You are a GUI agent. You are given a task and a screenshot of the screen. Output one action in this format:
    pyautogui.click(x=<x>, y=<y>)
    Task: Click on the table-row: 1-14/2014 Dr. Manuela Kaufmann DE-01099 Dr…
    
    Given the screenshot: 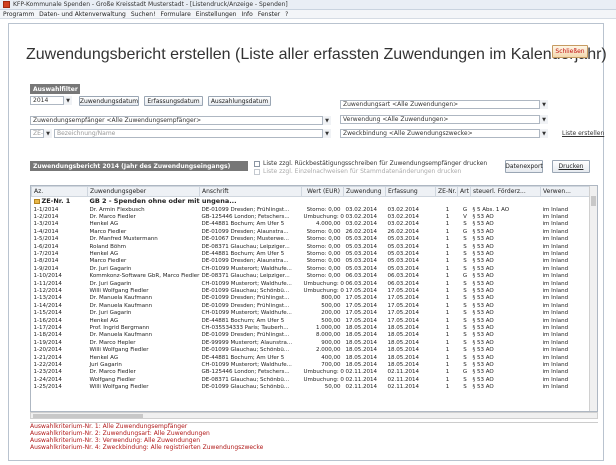 What is the action you would take?
    pyautogui.click(x=311, y=306)
    